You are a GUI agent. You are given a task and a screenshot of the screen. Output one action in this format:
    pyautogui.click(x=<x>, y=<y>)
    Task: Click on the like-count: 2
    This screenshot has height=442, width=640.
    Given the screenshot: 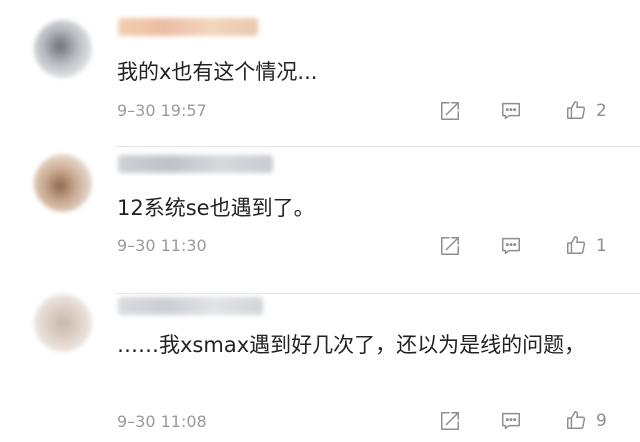 What is the action you would take?
    pyautogui.click(x=601, y=111)
    